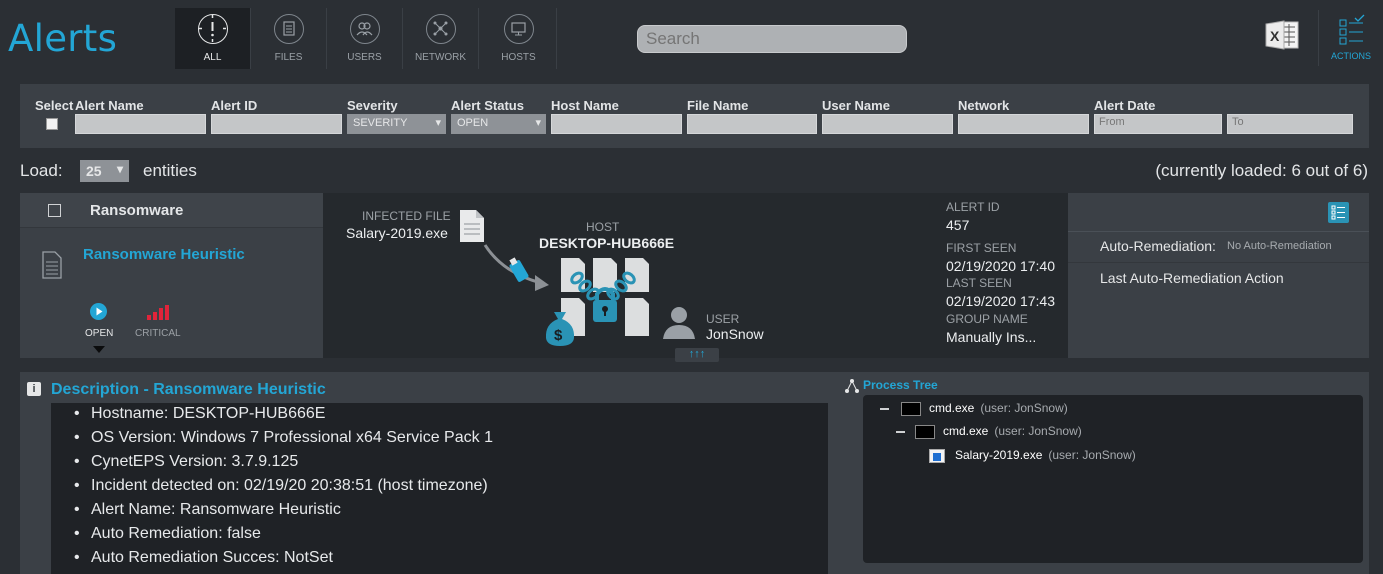  Describe the element at coordinates (54, 105) in the screenshot. I see `select-header: Select` at that location.